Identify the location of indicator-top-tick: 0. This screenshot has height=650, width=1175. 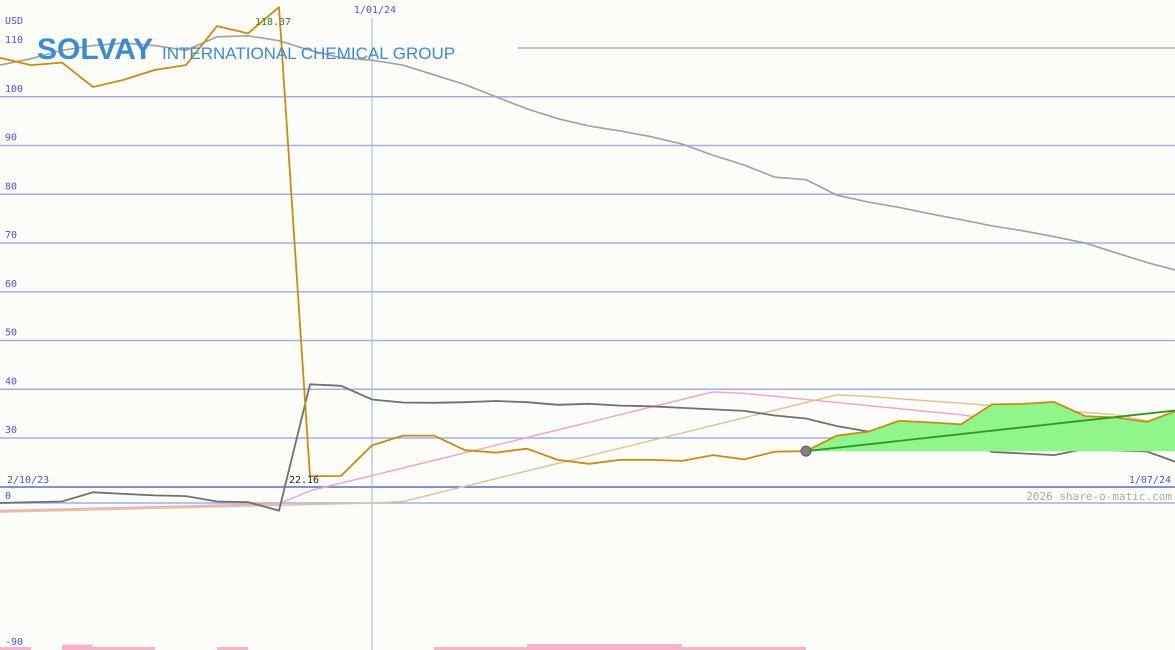
(8, 496).